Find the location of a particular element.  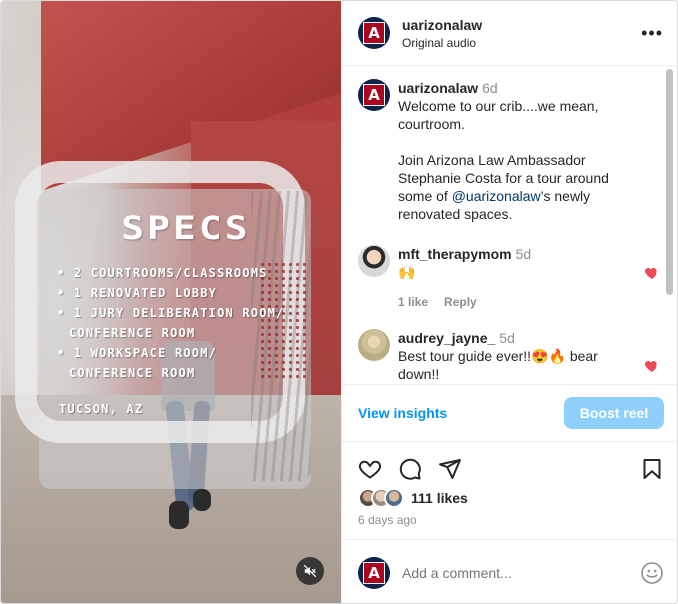

comment-username: mft_therapymom is located at coordinates (455, 254).